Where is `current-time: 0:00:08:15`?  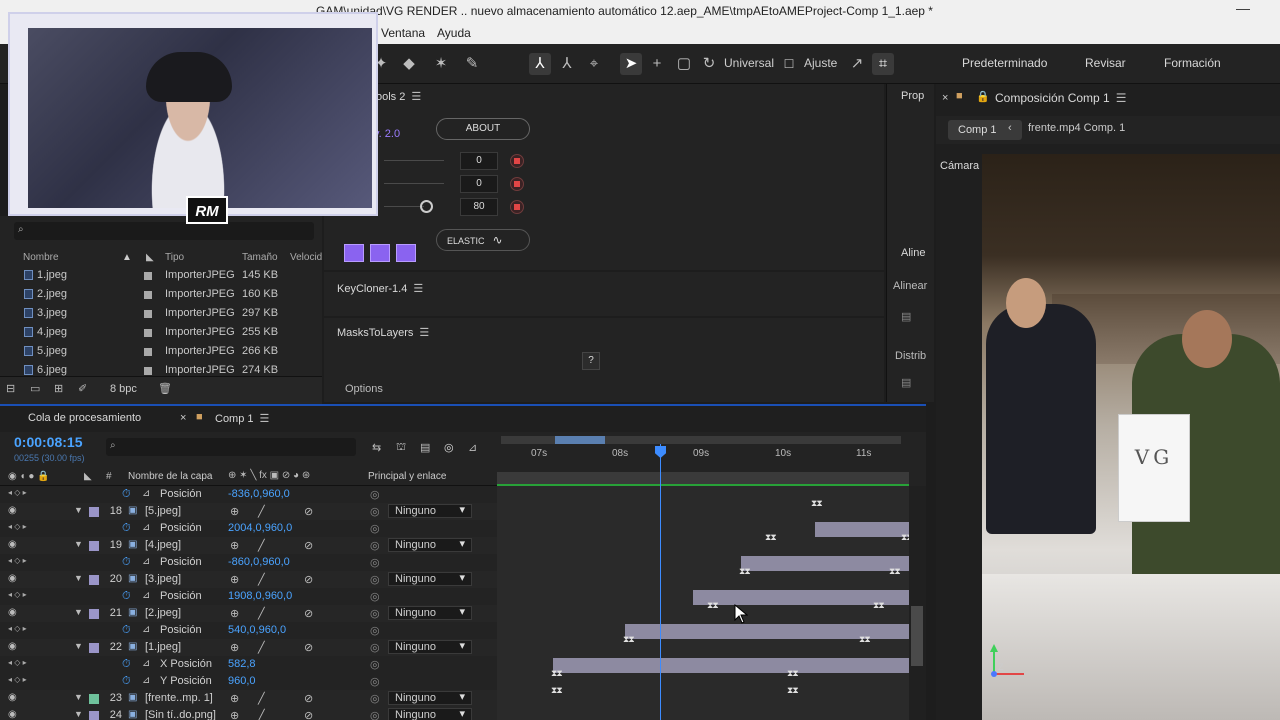
current-time: 0:00:08:15 is located at coordinates (48, 442).